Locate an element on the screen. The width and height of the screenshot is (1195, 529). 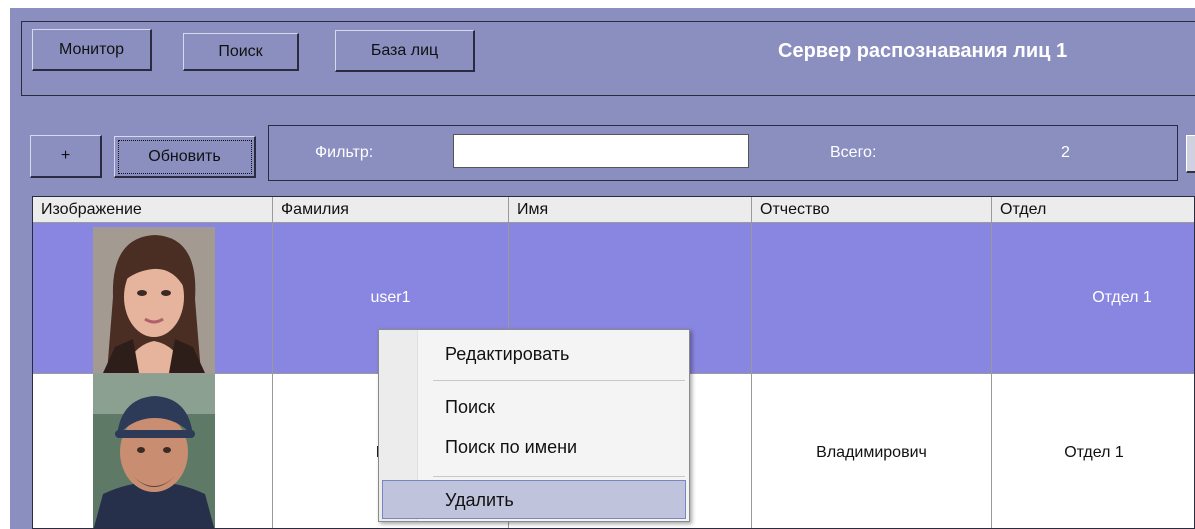
column-header-first-name: Имя is located at coordinates (630, 210).